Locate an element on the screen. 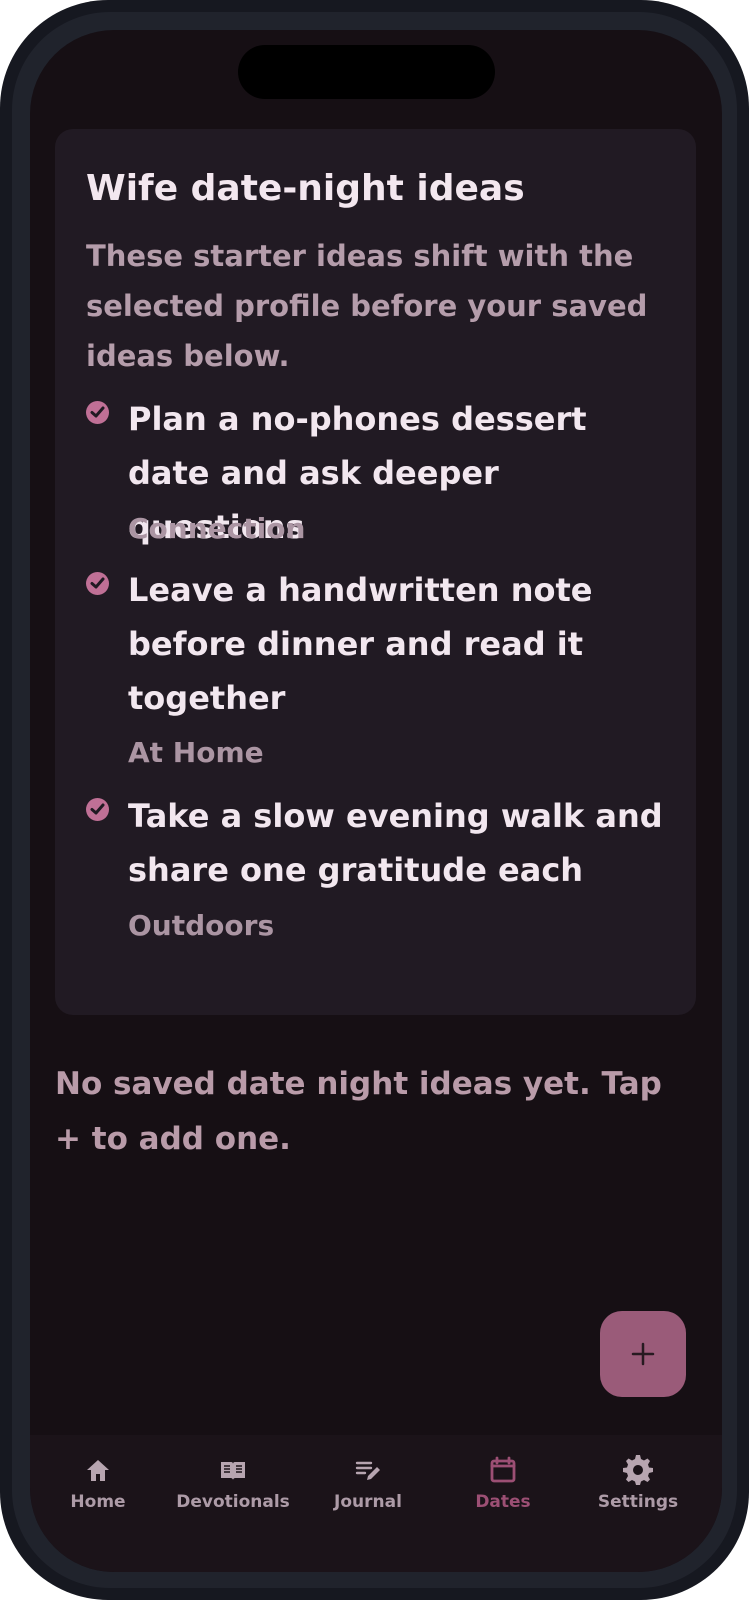  nav-item-devotionals: Devotionals is located at coordinates (233, 1494).